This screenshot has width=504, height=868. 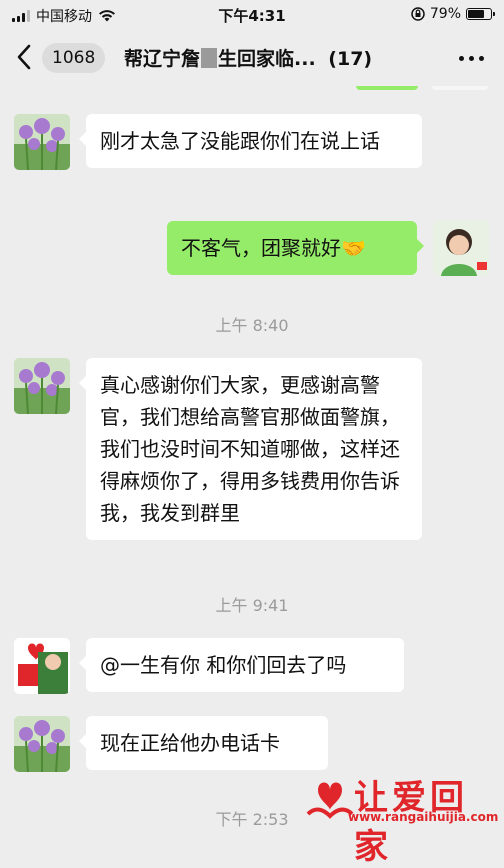 I want to click on message-bubble-outgoing: 不客气，团聚就好🤝, so click(x=295, y=248).